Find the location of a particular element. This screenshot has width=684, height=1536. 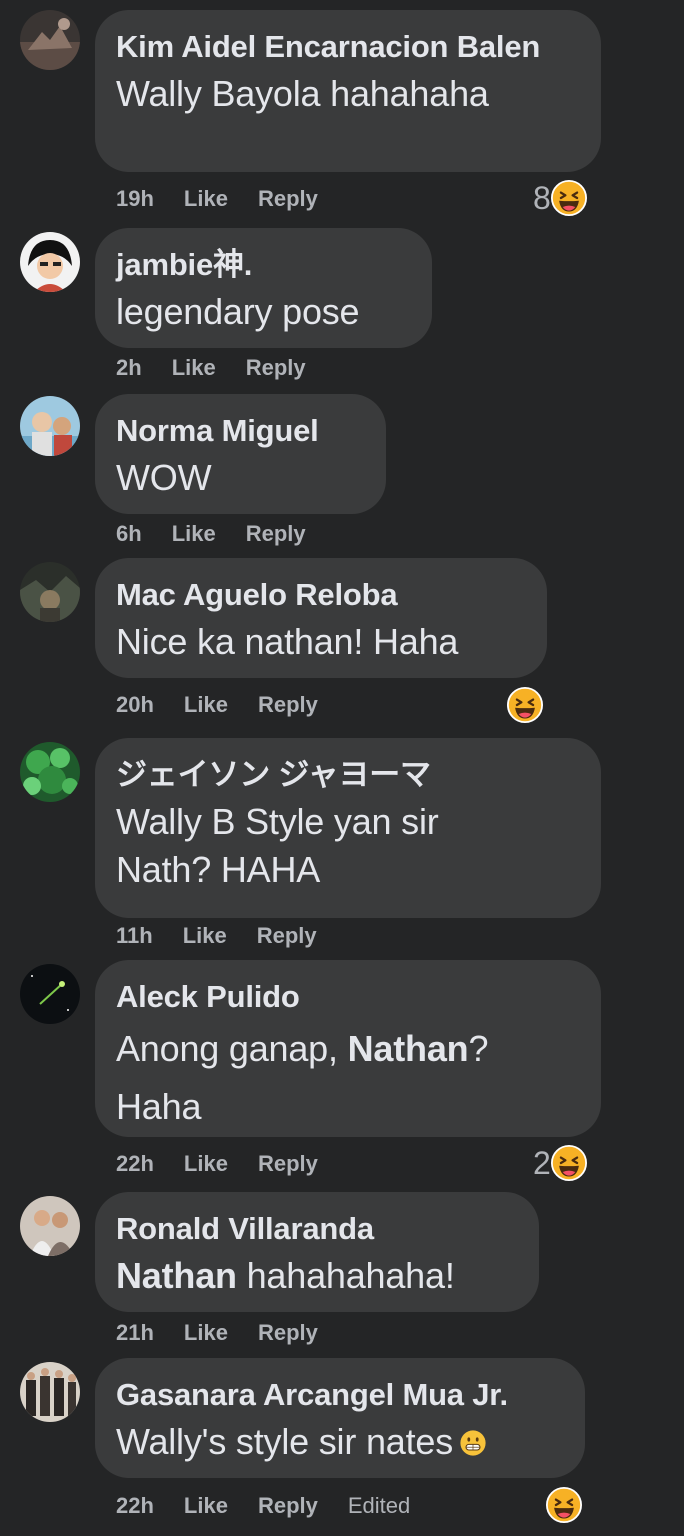

comment-text: Wally's style sir nates is located at coordinates (339, 1442).